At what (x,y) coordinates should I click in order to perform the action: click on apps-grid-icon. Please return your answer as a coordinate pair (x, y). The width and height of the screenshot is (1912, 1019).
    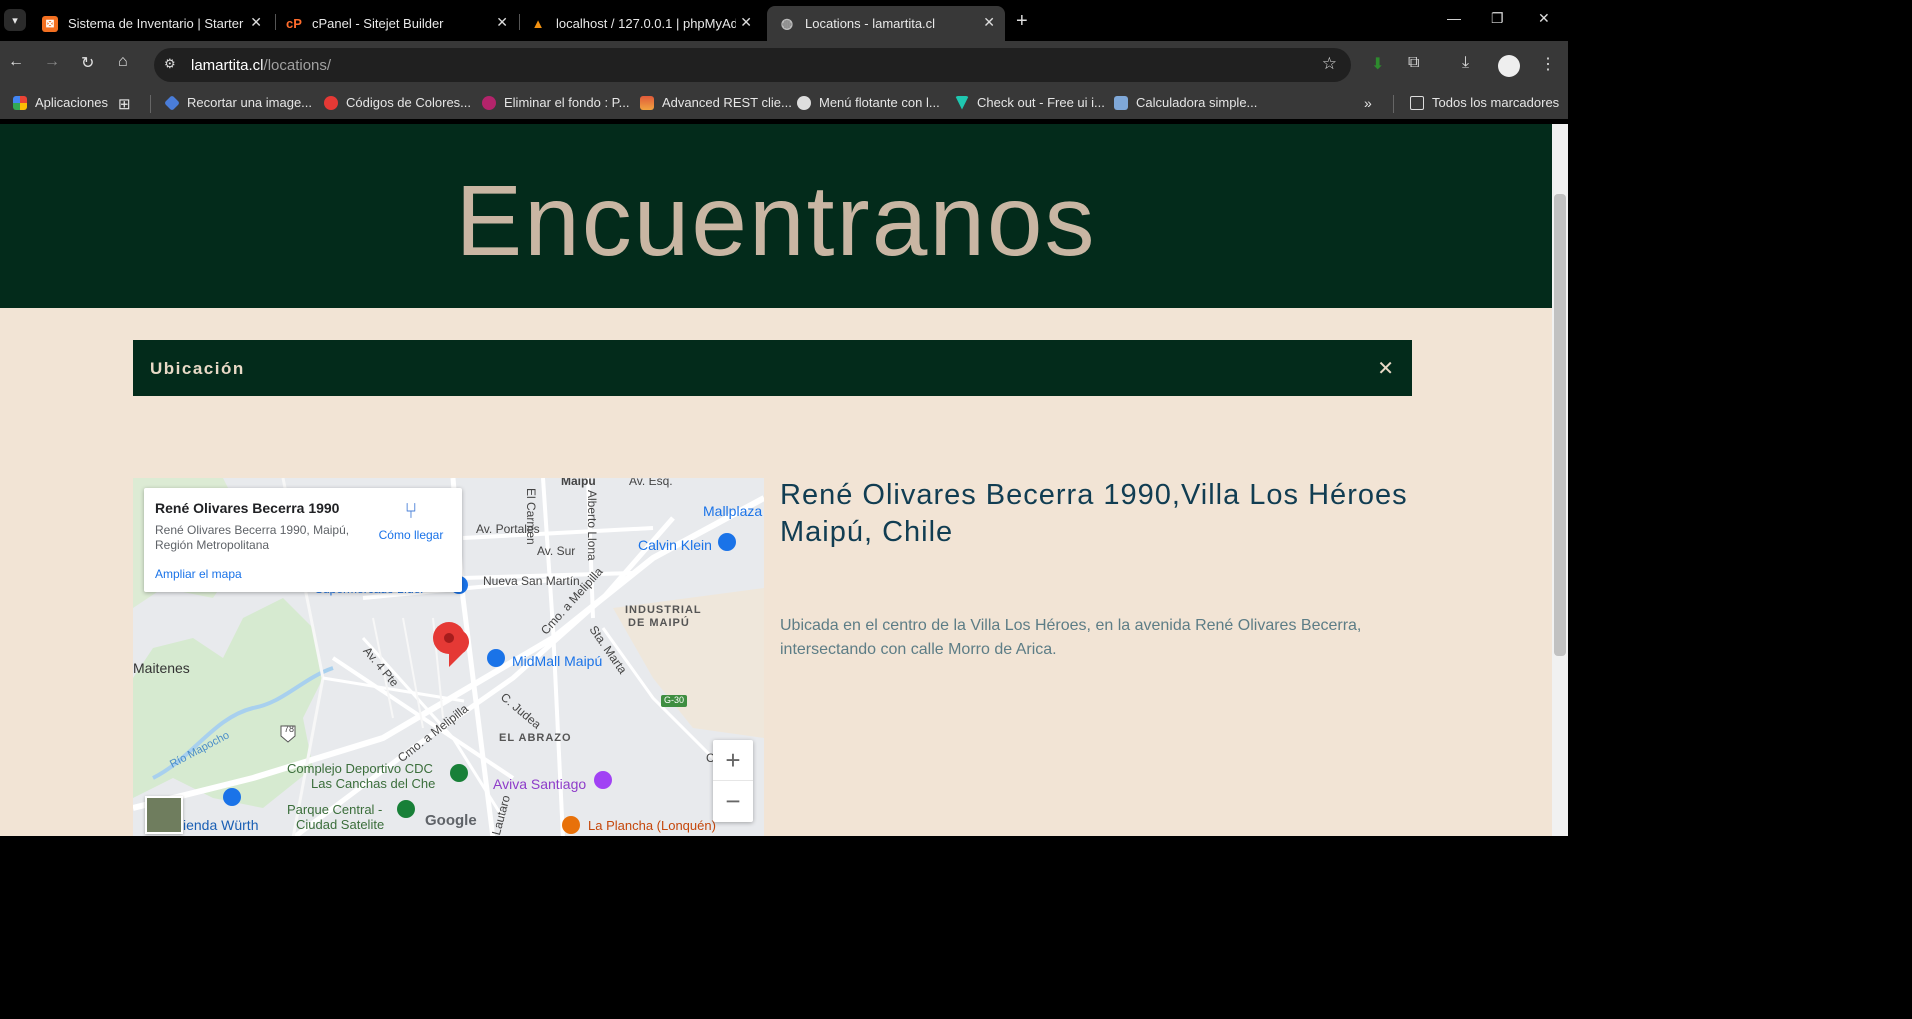
    Looking at the image, I should click on (20, 102).